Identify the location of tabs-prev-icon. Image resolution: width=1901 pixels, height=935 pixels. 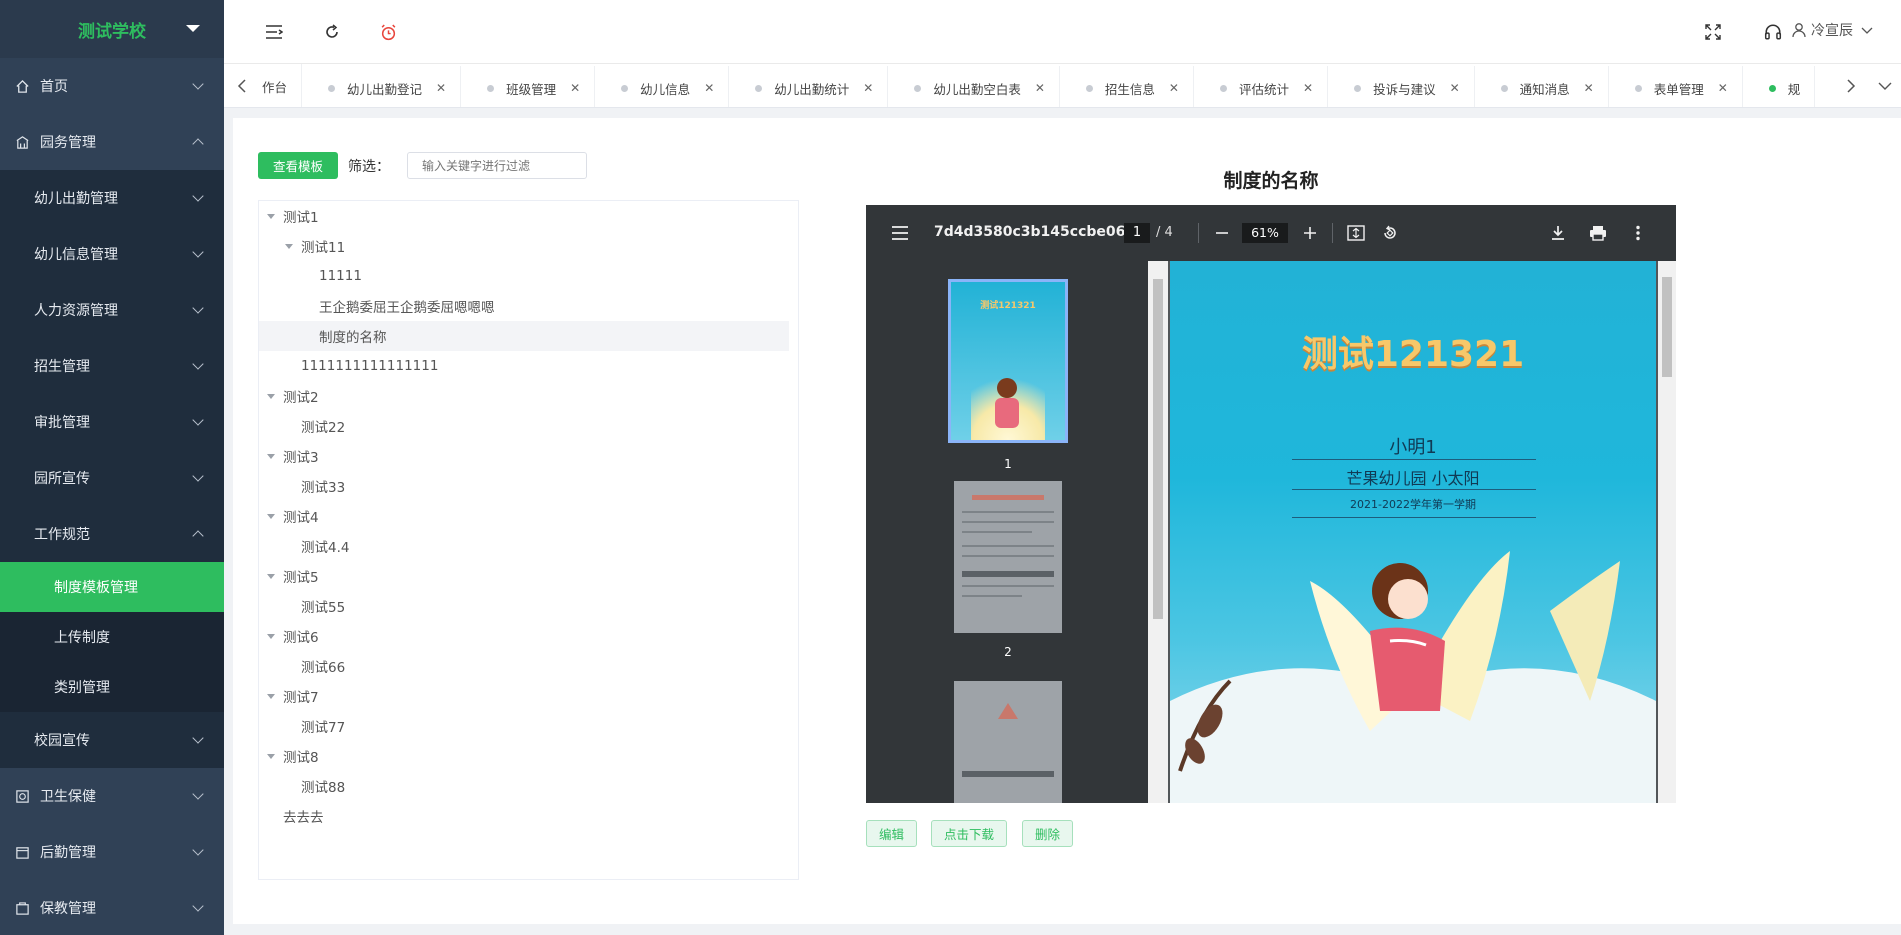
(242, 86).